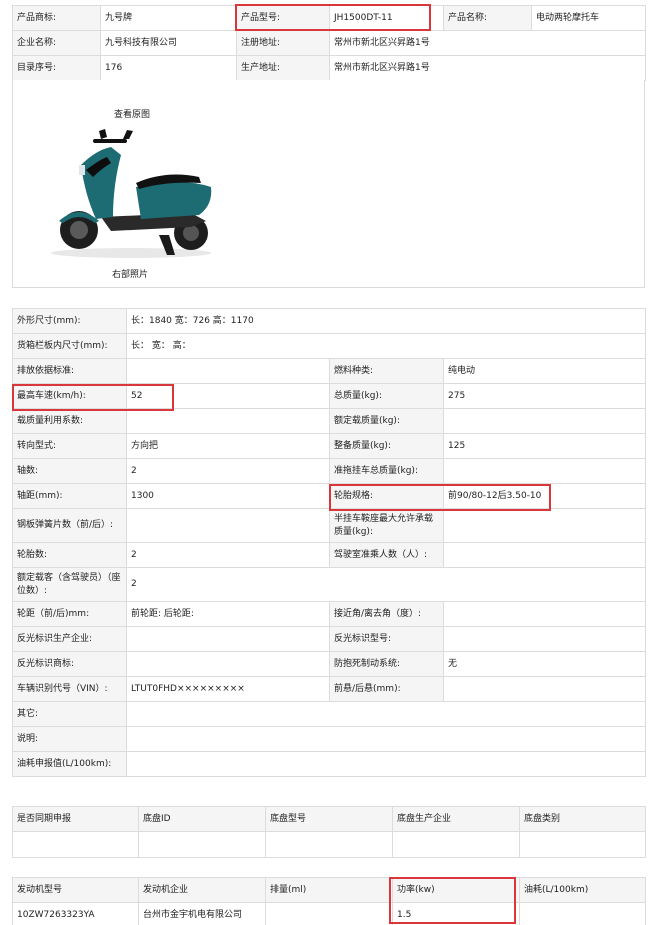 This screenshot has height=925, width=651. Describe the element at coordinates (386, 471) in the screenshot. I see `trailer-mass-label: 准拖挂车总质量(kg):` at that location.